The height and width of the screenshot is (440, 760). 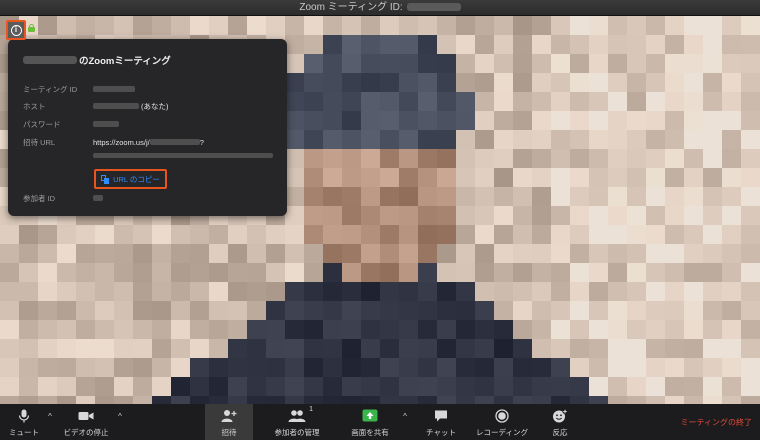 I want to click on chat-button: チャット, so click(x=441, y=422).